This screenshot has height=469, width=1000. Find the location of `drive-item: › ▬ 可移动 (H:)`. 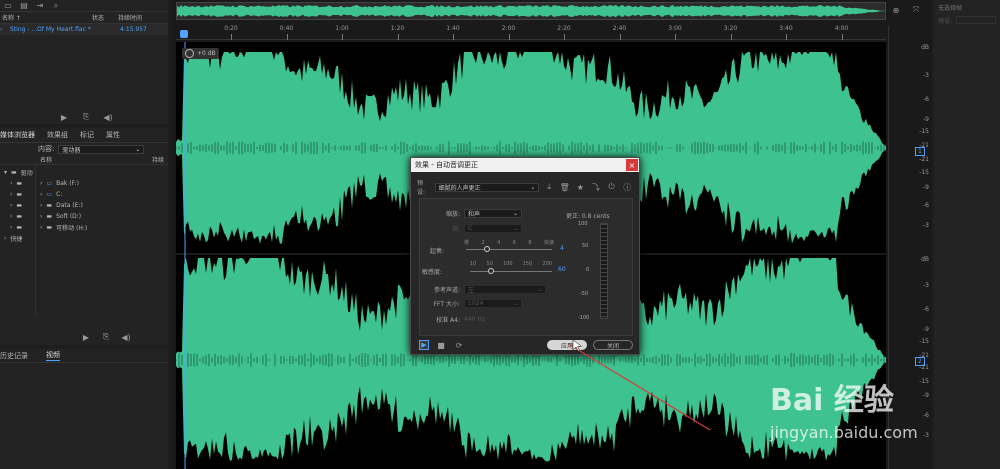

drive-item: › ▬ 可移动 (H:) is located at coordinates (63, 227).